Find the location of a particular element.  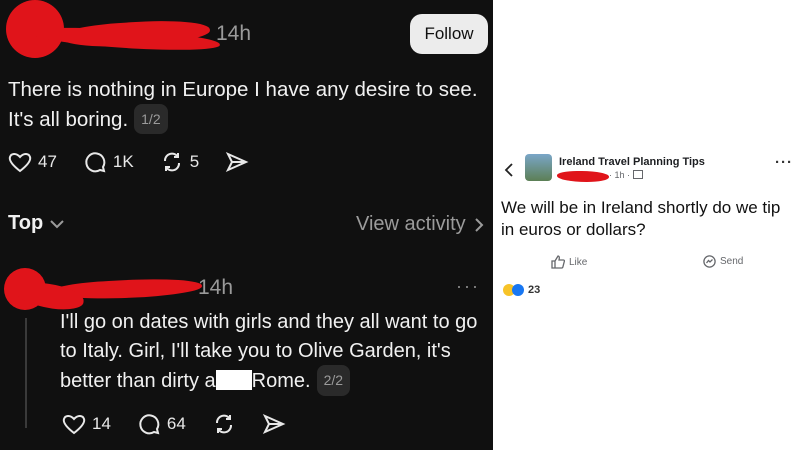

send-label: Send is located at coordinates (732, 261).